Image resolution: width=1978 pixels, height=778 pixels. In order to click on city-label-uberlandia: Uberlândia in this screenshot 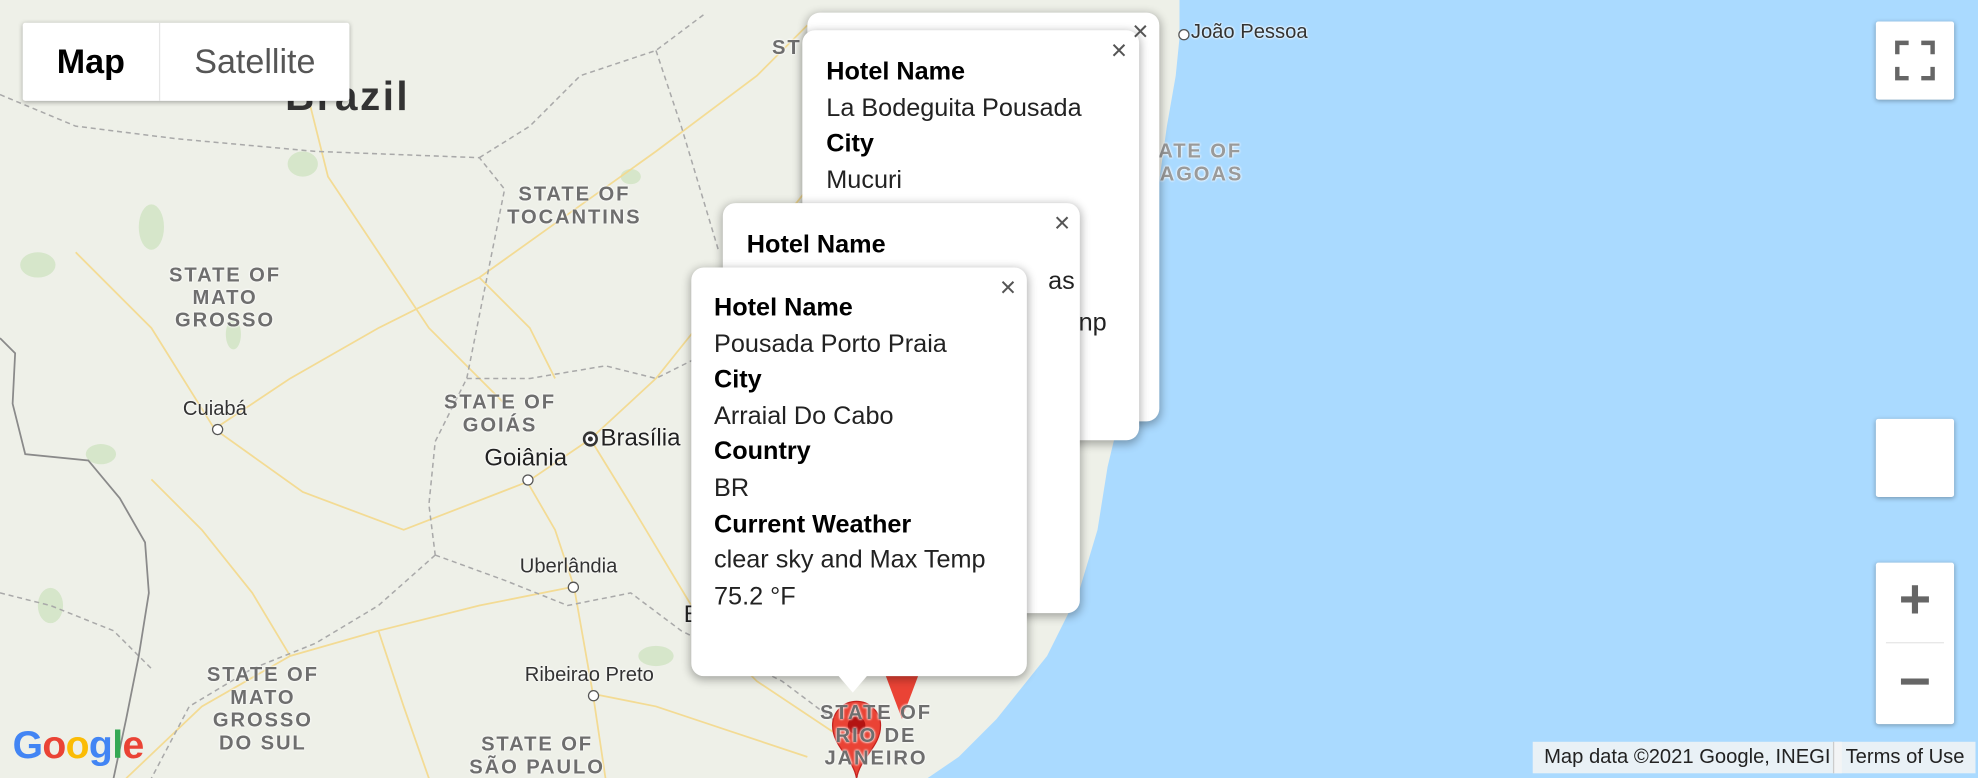, I will do `click(568, 567)`.